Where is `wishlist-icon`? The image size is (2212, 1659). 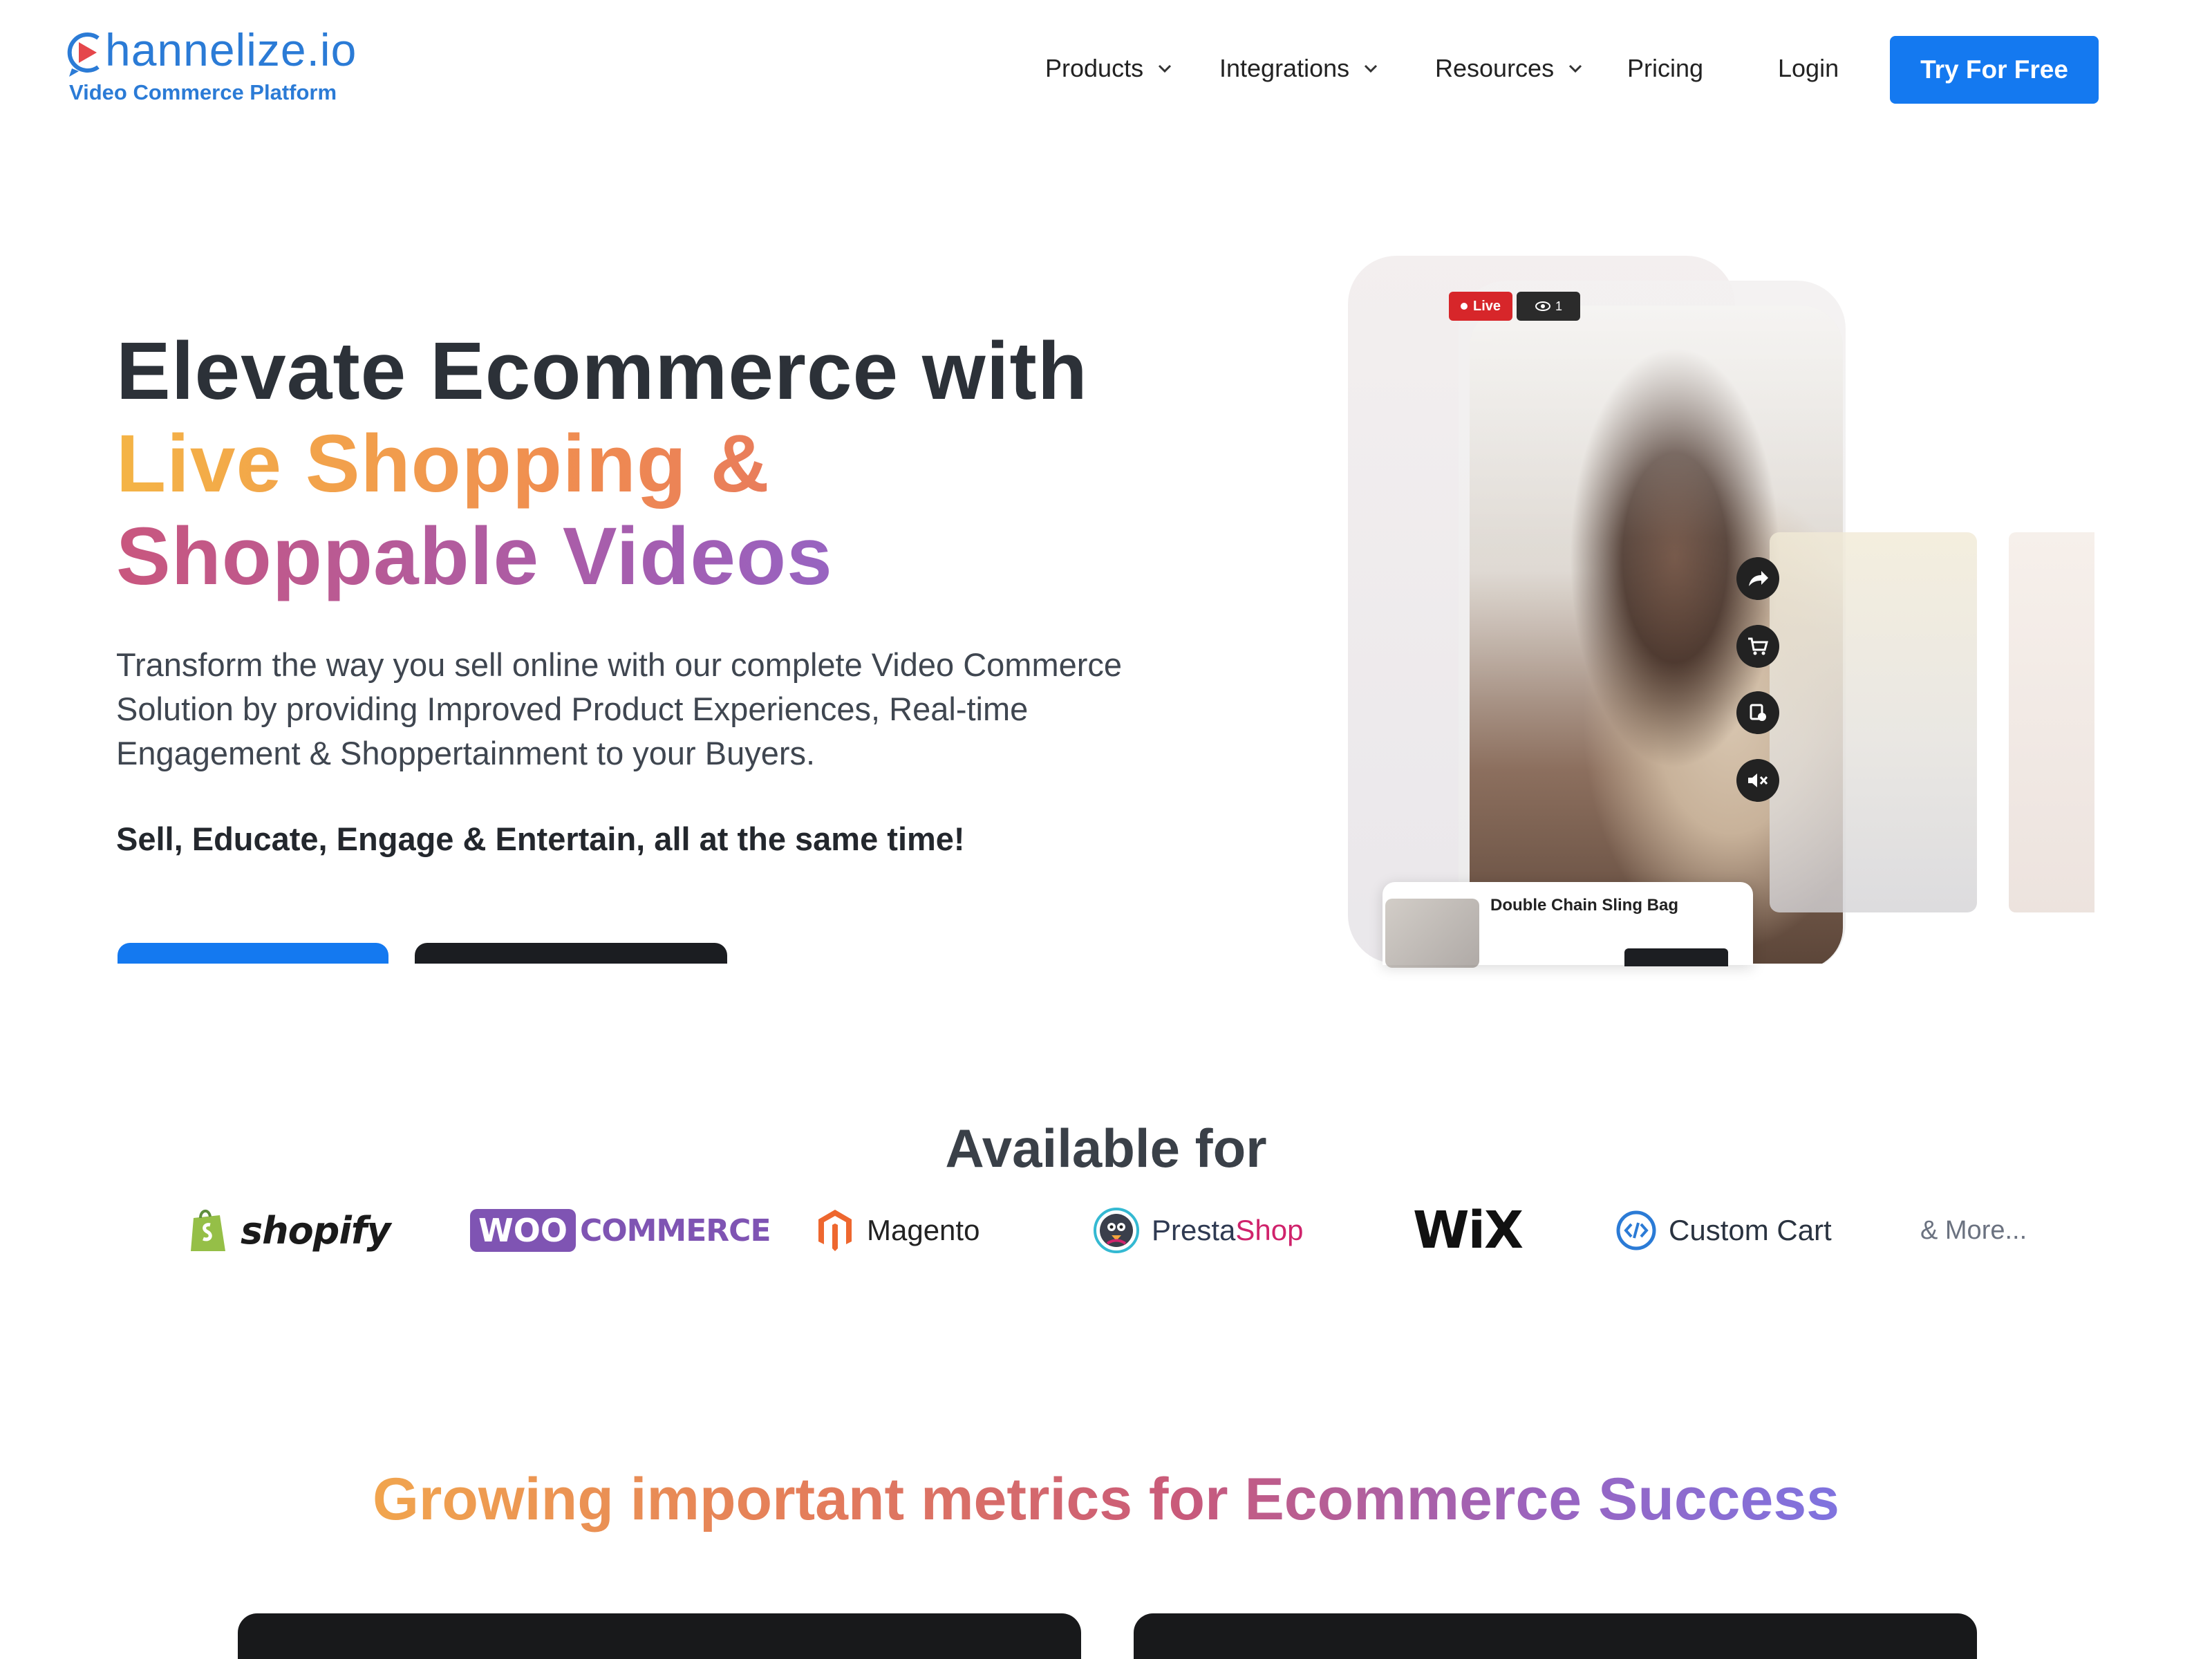
wishlist-icon is located at coordinates (1757, 712).